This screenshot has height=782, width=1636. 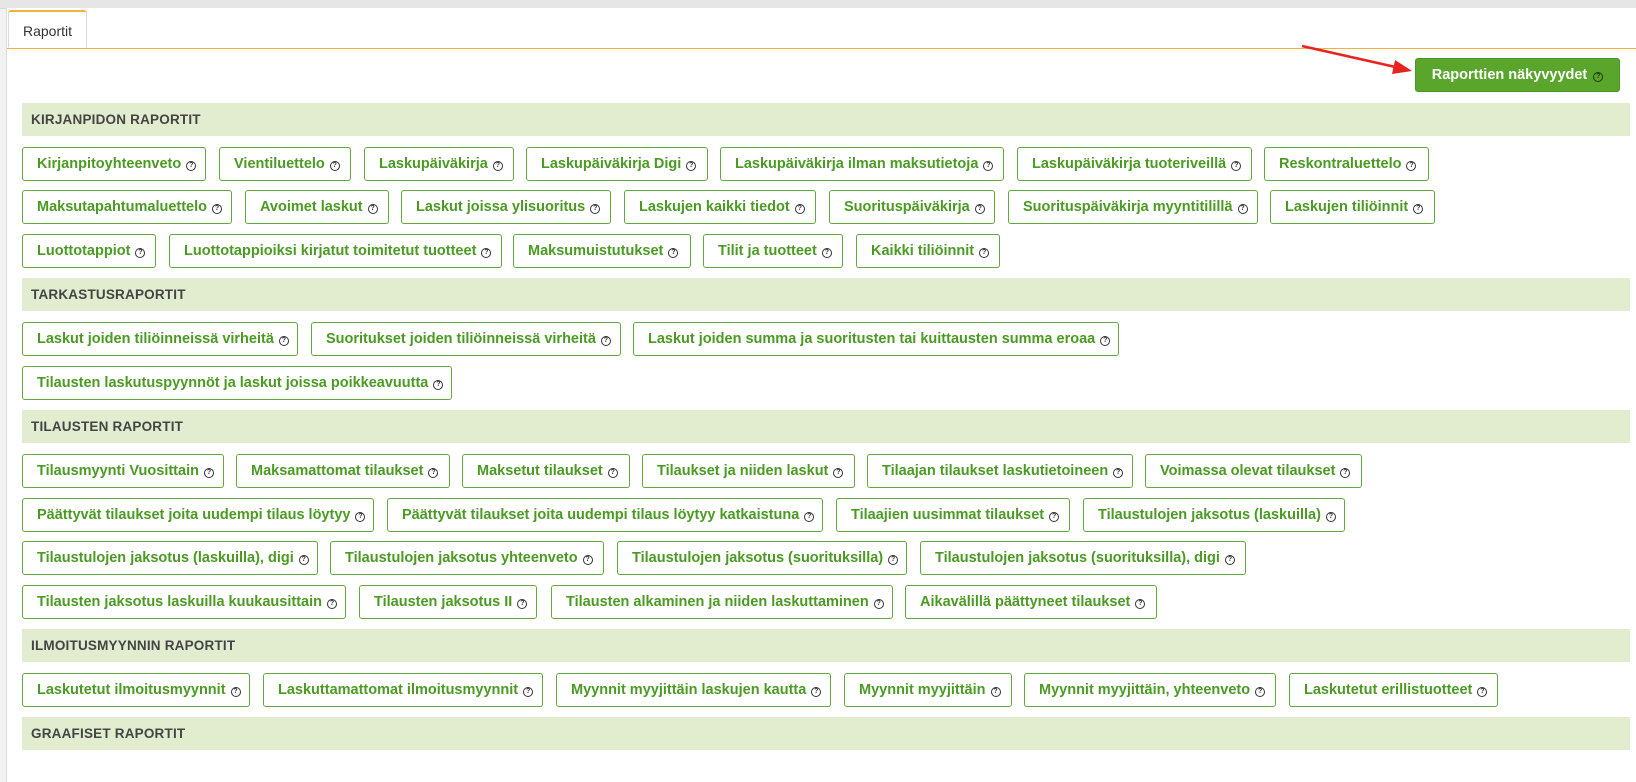 I want to click on report-button: Laskut joiden tiliöinneissä virheitä?, so click(x=160, y=339).